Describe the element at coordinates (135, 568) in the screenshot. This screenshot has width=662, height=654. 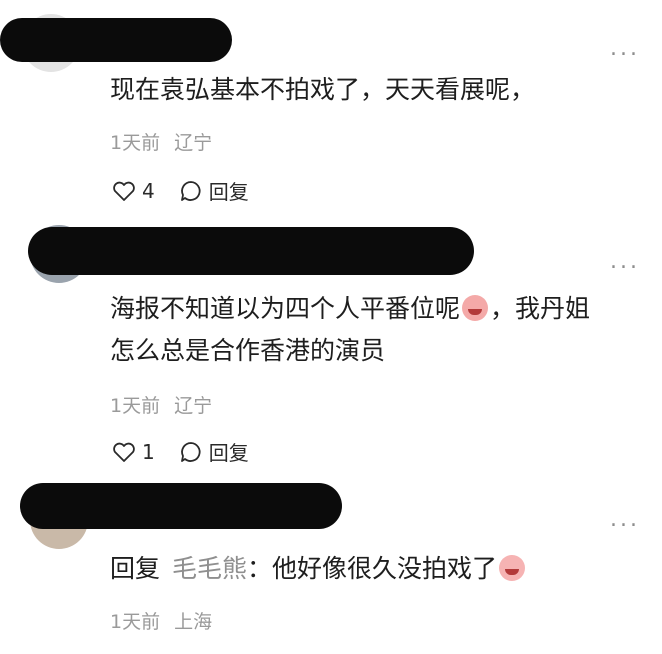
I see `reply-prefix: 回复` at that location.